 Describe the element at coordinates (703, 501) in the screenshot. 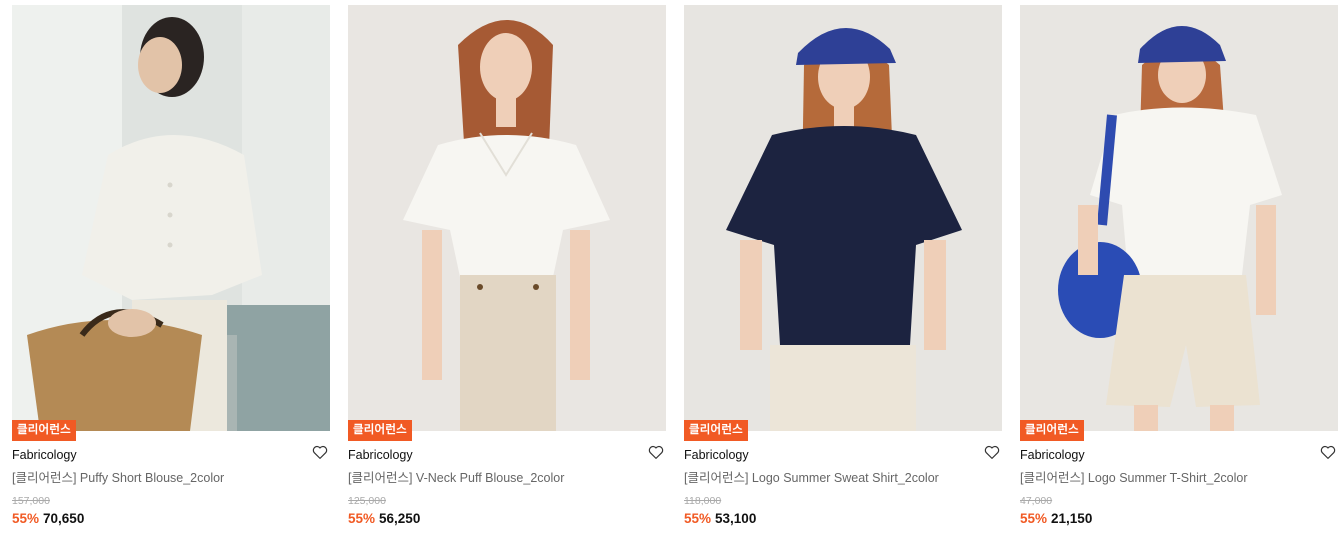

I see `original-price: 118,000` at that location.